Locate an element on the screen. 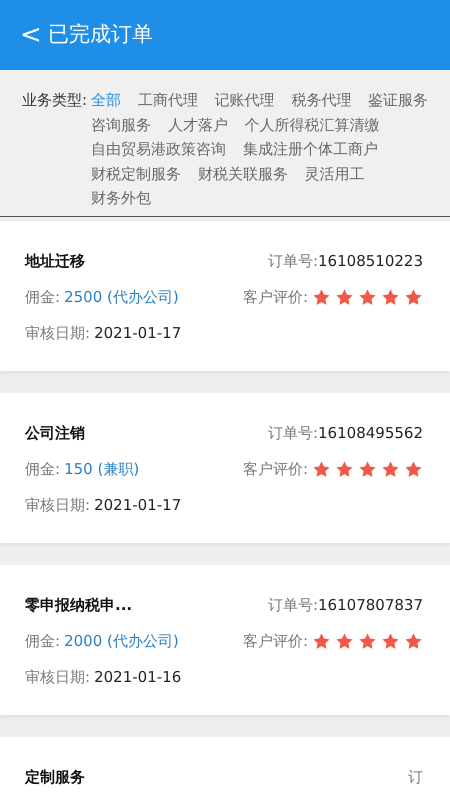 The image size is (450, 800). order-number: 16108495562 is located at coordinates (370, 433).